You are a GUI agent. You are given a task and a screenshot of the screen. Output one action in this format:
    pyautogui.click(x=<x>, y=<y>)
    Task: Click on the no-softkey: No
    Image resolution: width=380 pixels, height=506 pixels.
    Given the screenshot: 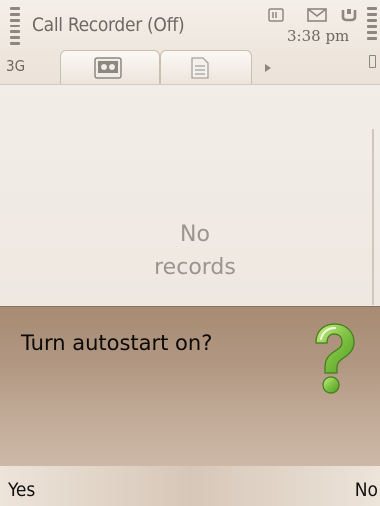 What is the action you would take?
    pyautogui.click(x=366, y=490)
    